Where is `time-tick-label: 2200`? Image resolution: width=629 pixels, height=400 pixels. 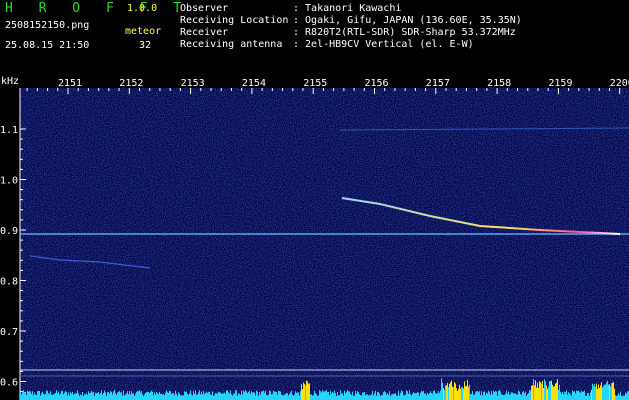
time-tick-label: 2200 is located at coordinates (619, 83).